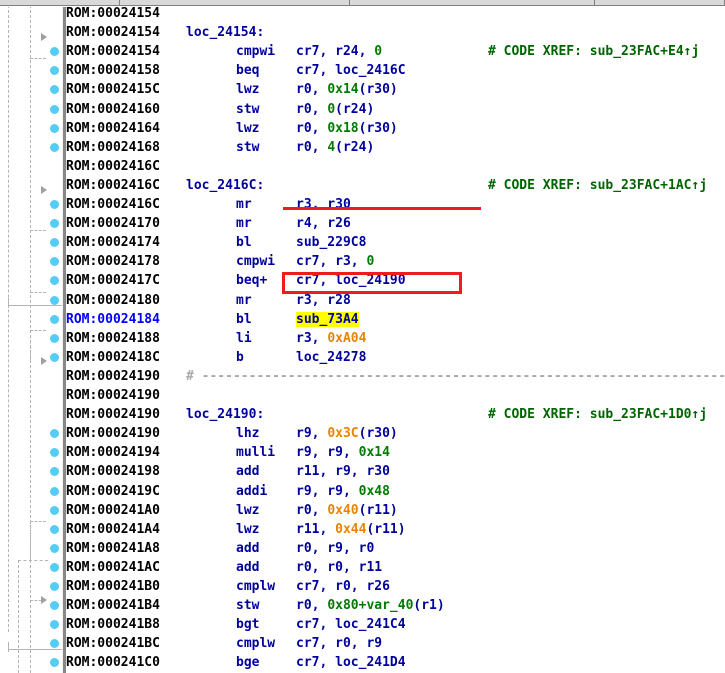 Image resolution: width=725 pixels, height=673 pixels. Describe the element at coordinates (351, 70) in the screenshot. I see `row-operand: cr7, loc_2416C` at that location.